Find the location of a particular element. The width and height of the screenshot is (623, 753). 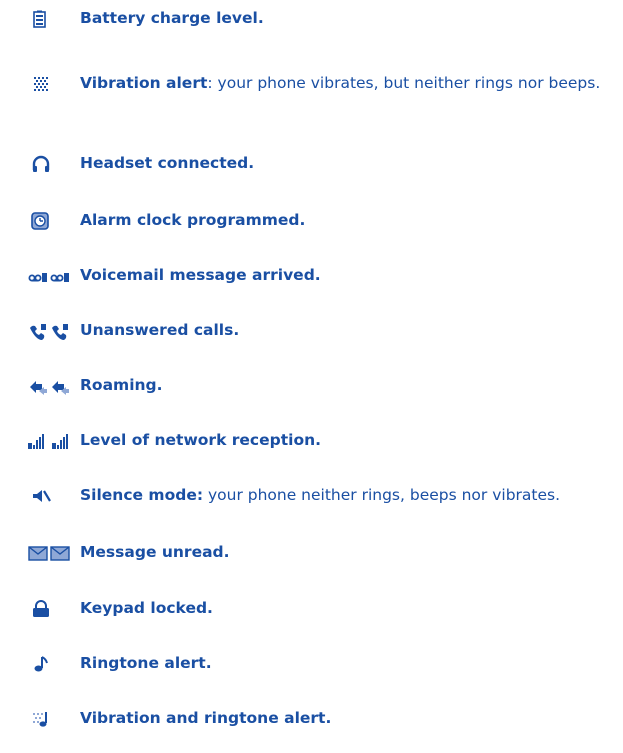

item-text: Alarm clock programmed. is located at coordinates (350, 220).